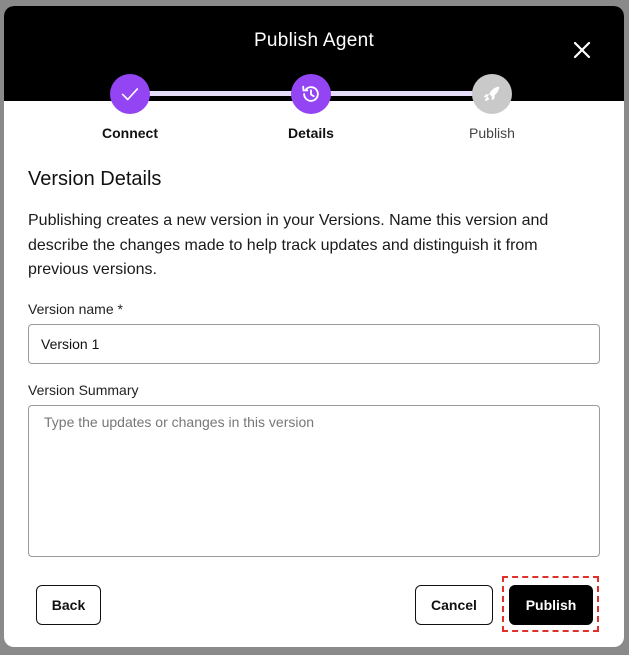 This screenshot has height=655, width=629. I want to click on step-details: Details, so click(311, 107).